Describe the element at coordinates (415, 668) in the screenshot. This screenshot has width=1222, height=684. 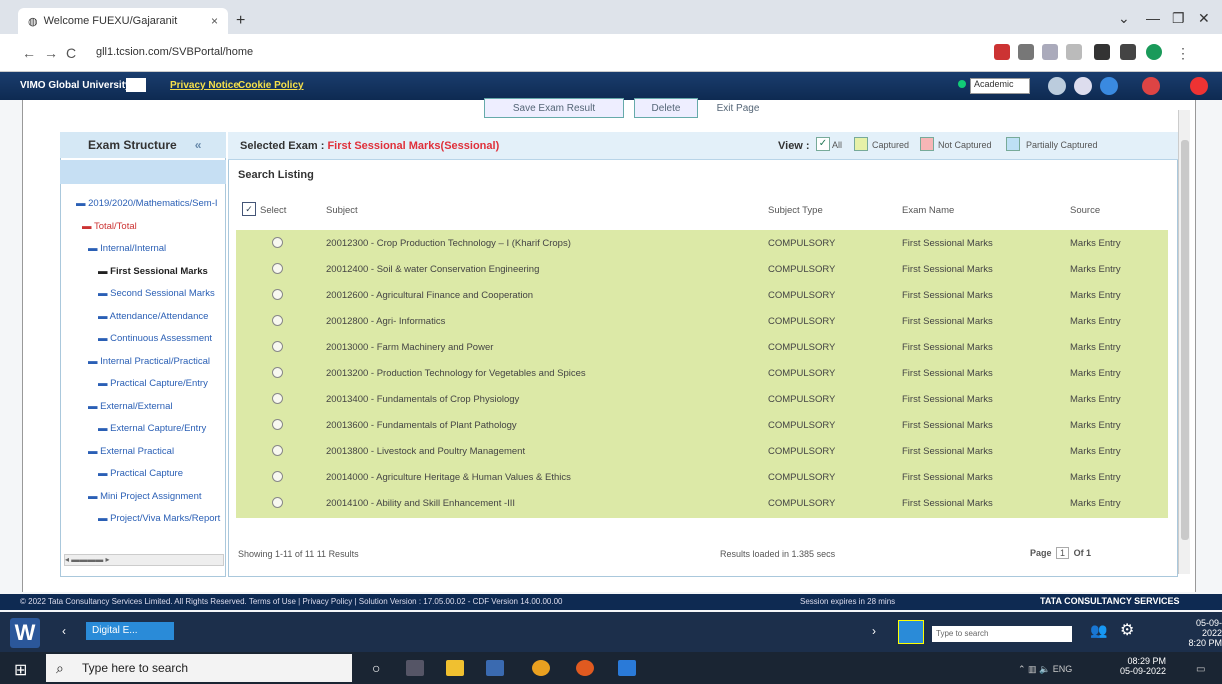
I see `task-view-icon` at that location.